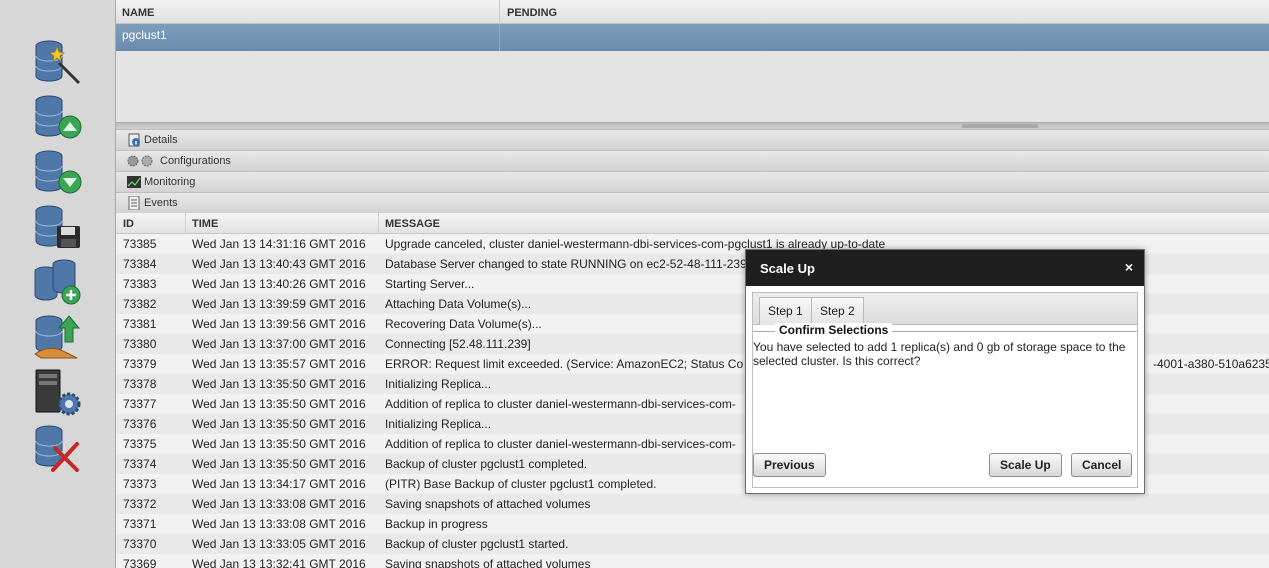  I want to click on event-id: 73374, so click(140, 464).